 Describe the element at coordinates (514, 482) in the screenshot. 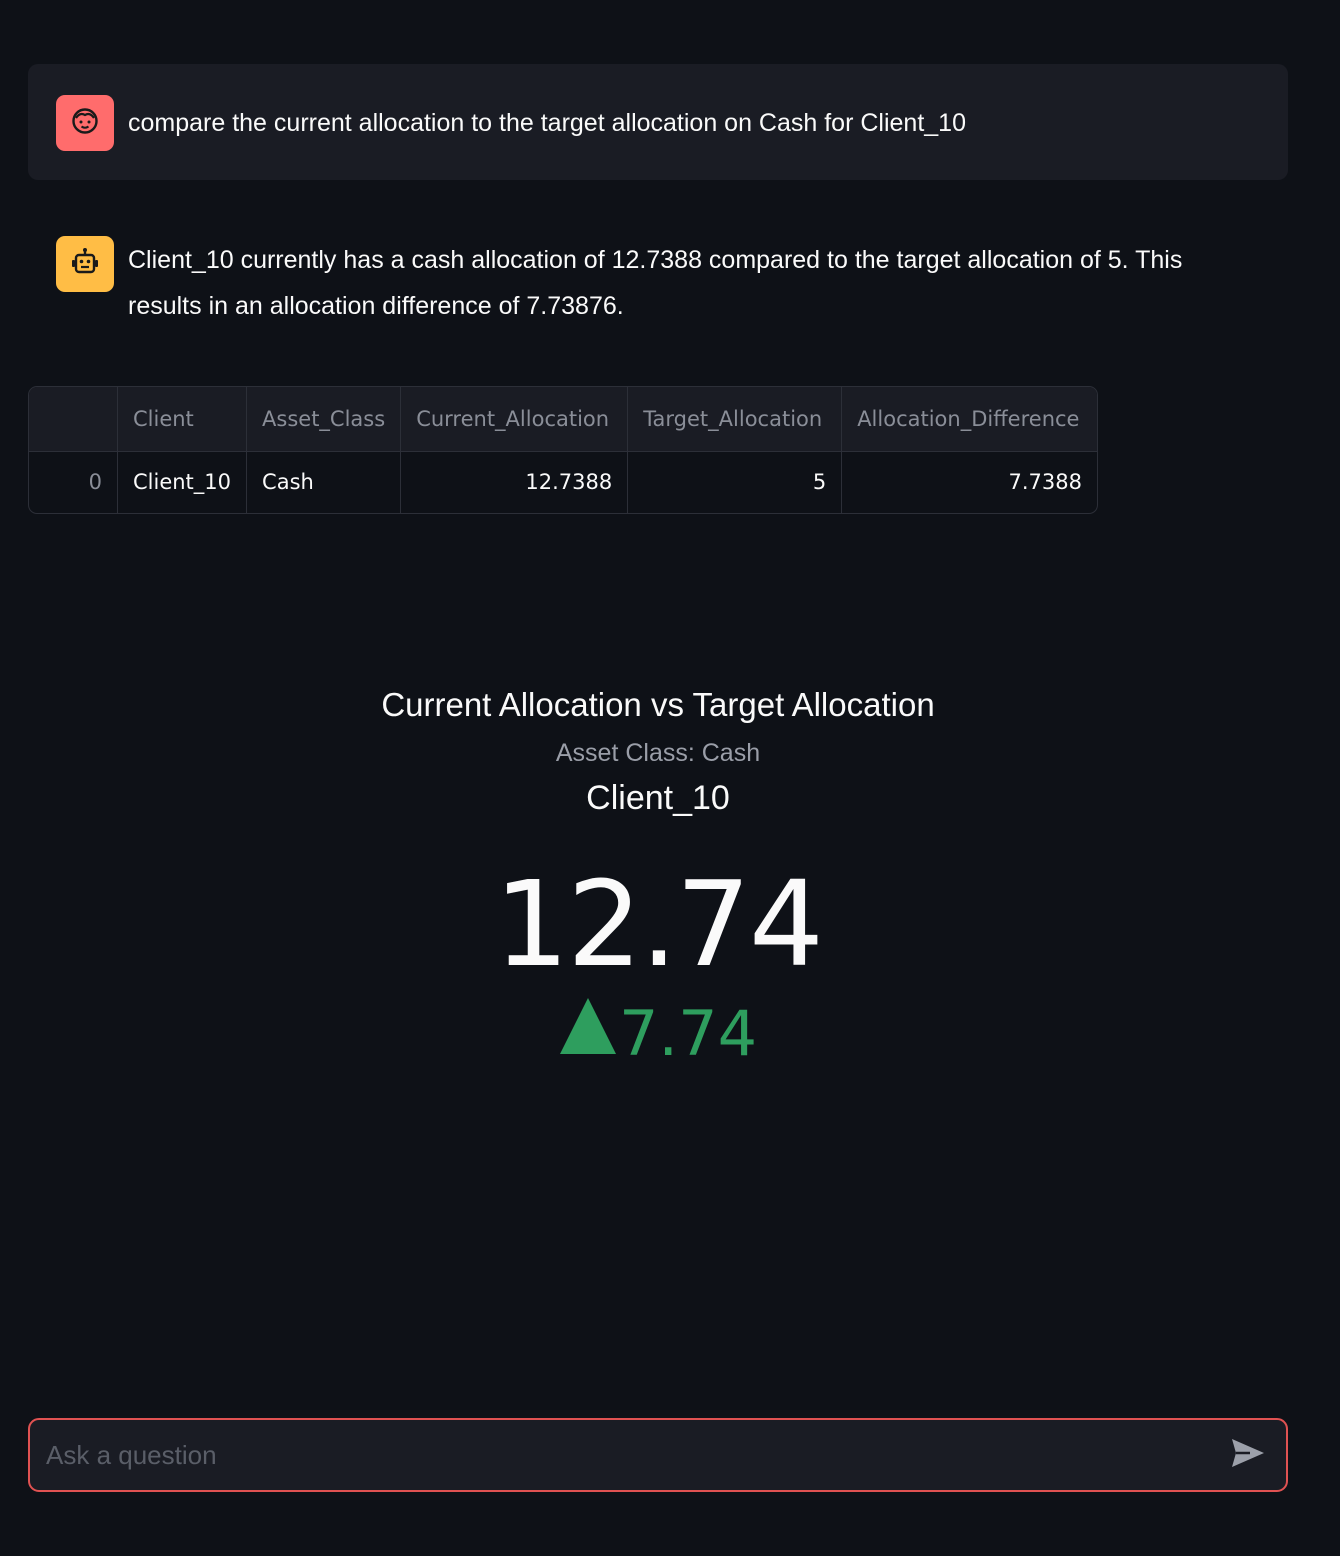

I see `current-allocation-cell: 12.7388` at that location.